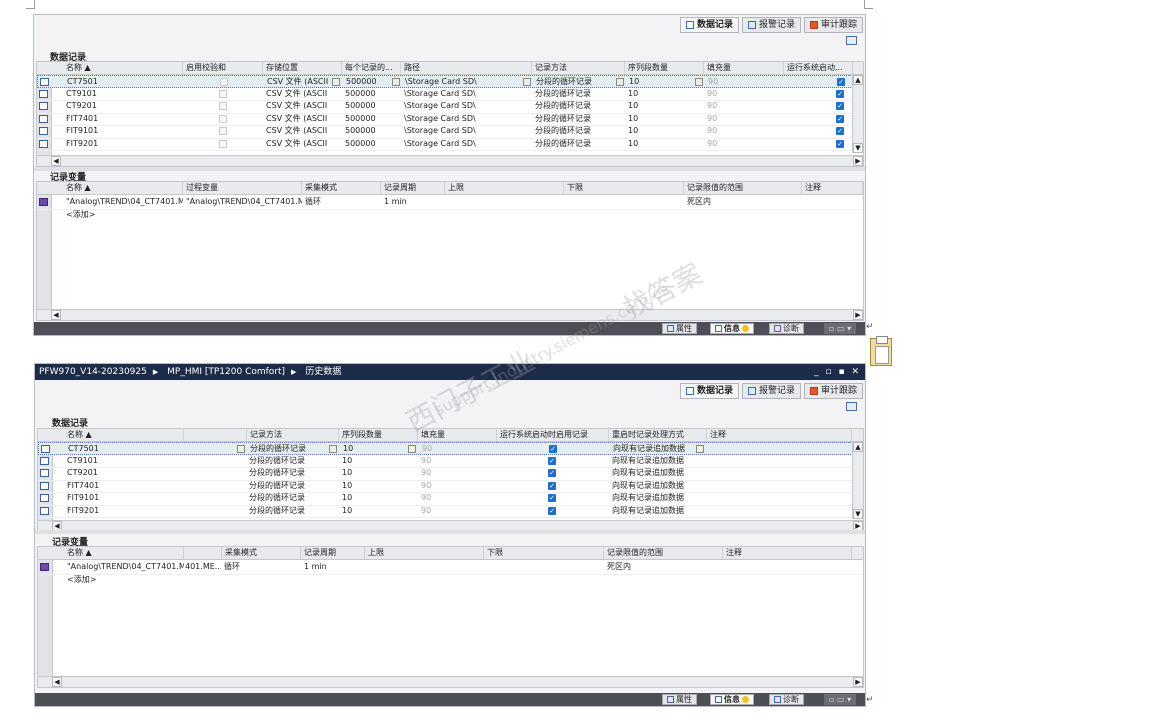 The height and width of the screenshot is (725, 1152). I want to click on table-row: FIT7401 分段的循环记录 10 90 ✓ 向现有记录追加数据, so click(450, 486).